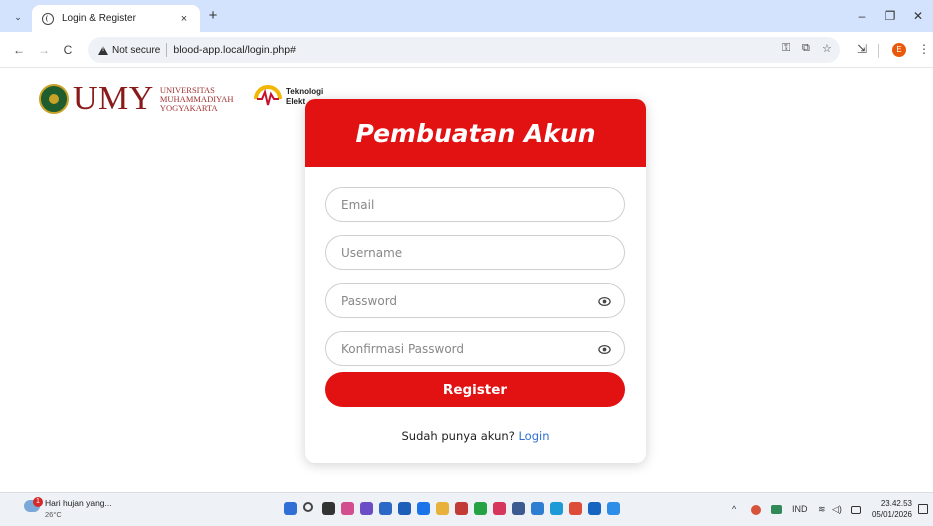  I want to click on toolbar-divider, so click(878, 51).